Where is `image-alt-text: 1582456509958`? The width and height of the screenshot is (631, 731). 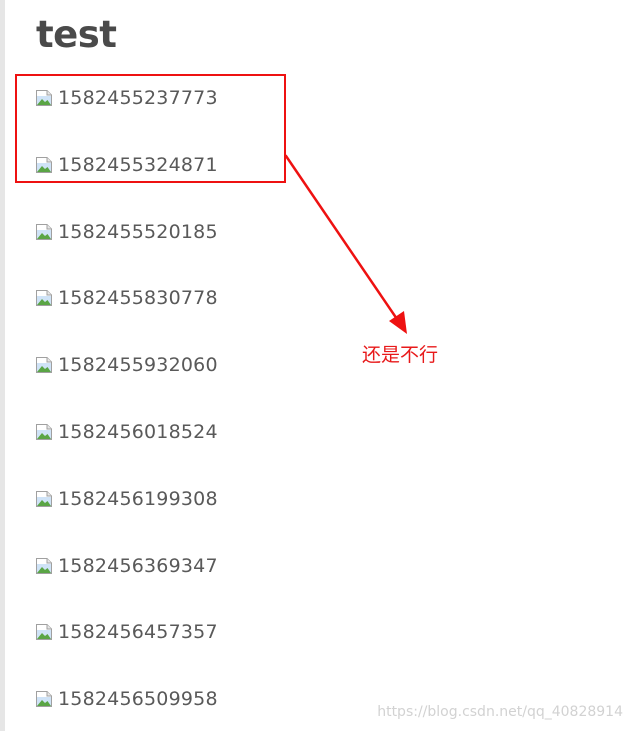
image-alt-text: 1582456509958 is located at coordinates (138, 699).